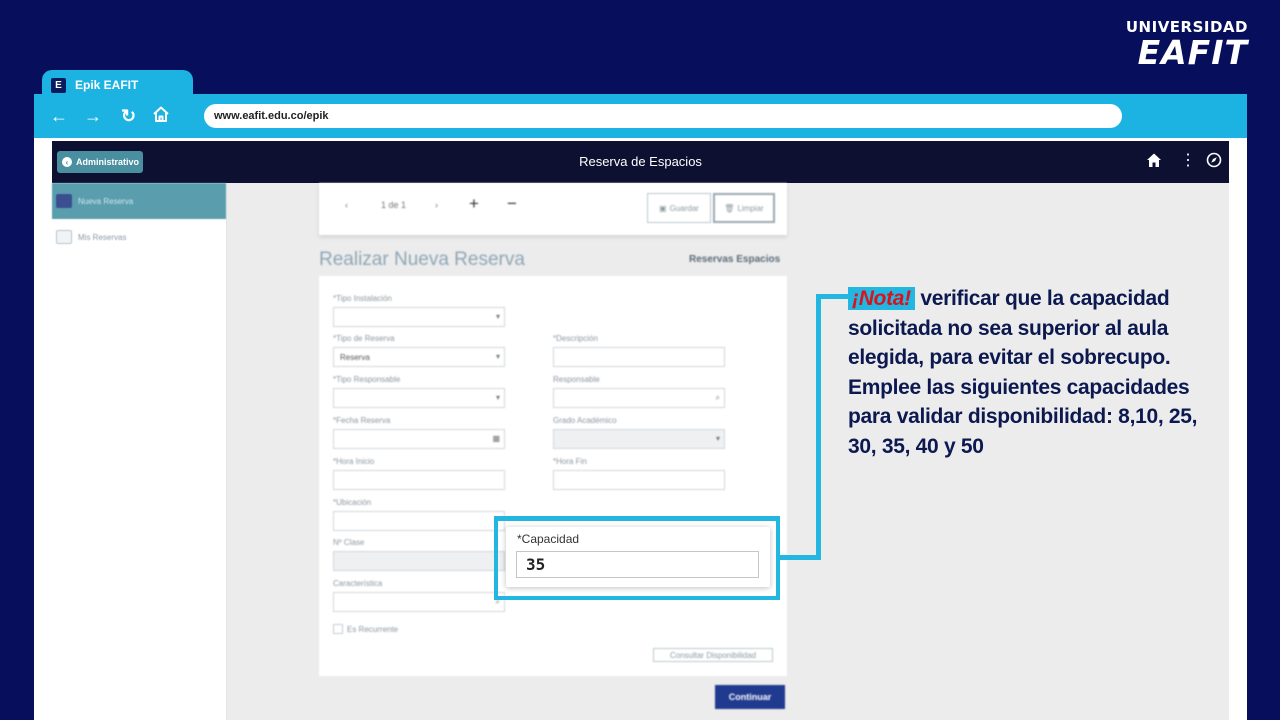 This screenshot has height=720, width=1280. What do you see at coordinates (139, 451) in the screenshot?
I see `sidebar: Nueva Reserva Mis Reservas` at bounding box center [139, 451].